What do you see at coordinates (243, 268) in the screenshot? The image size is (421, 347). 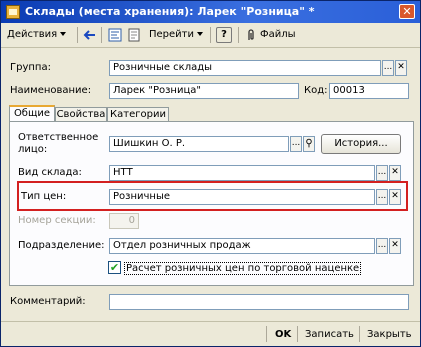 I see `markup-checkbox-label: Расчет розничных цен по торговой наценке` at bounding box center [243, 268].